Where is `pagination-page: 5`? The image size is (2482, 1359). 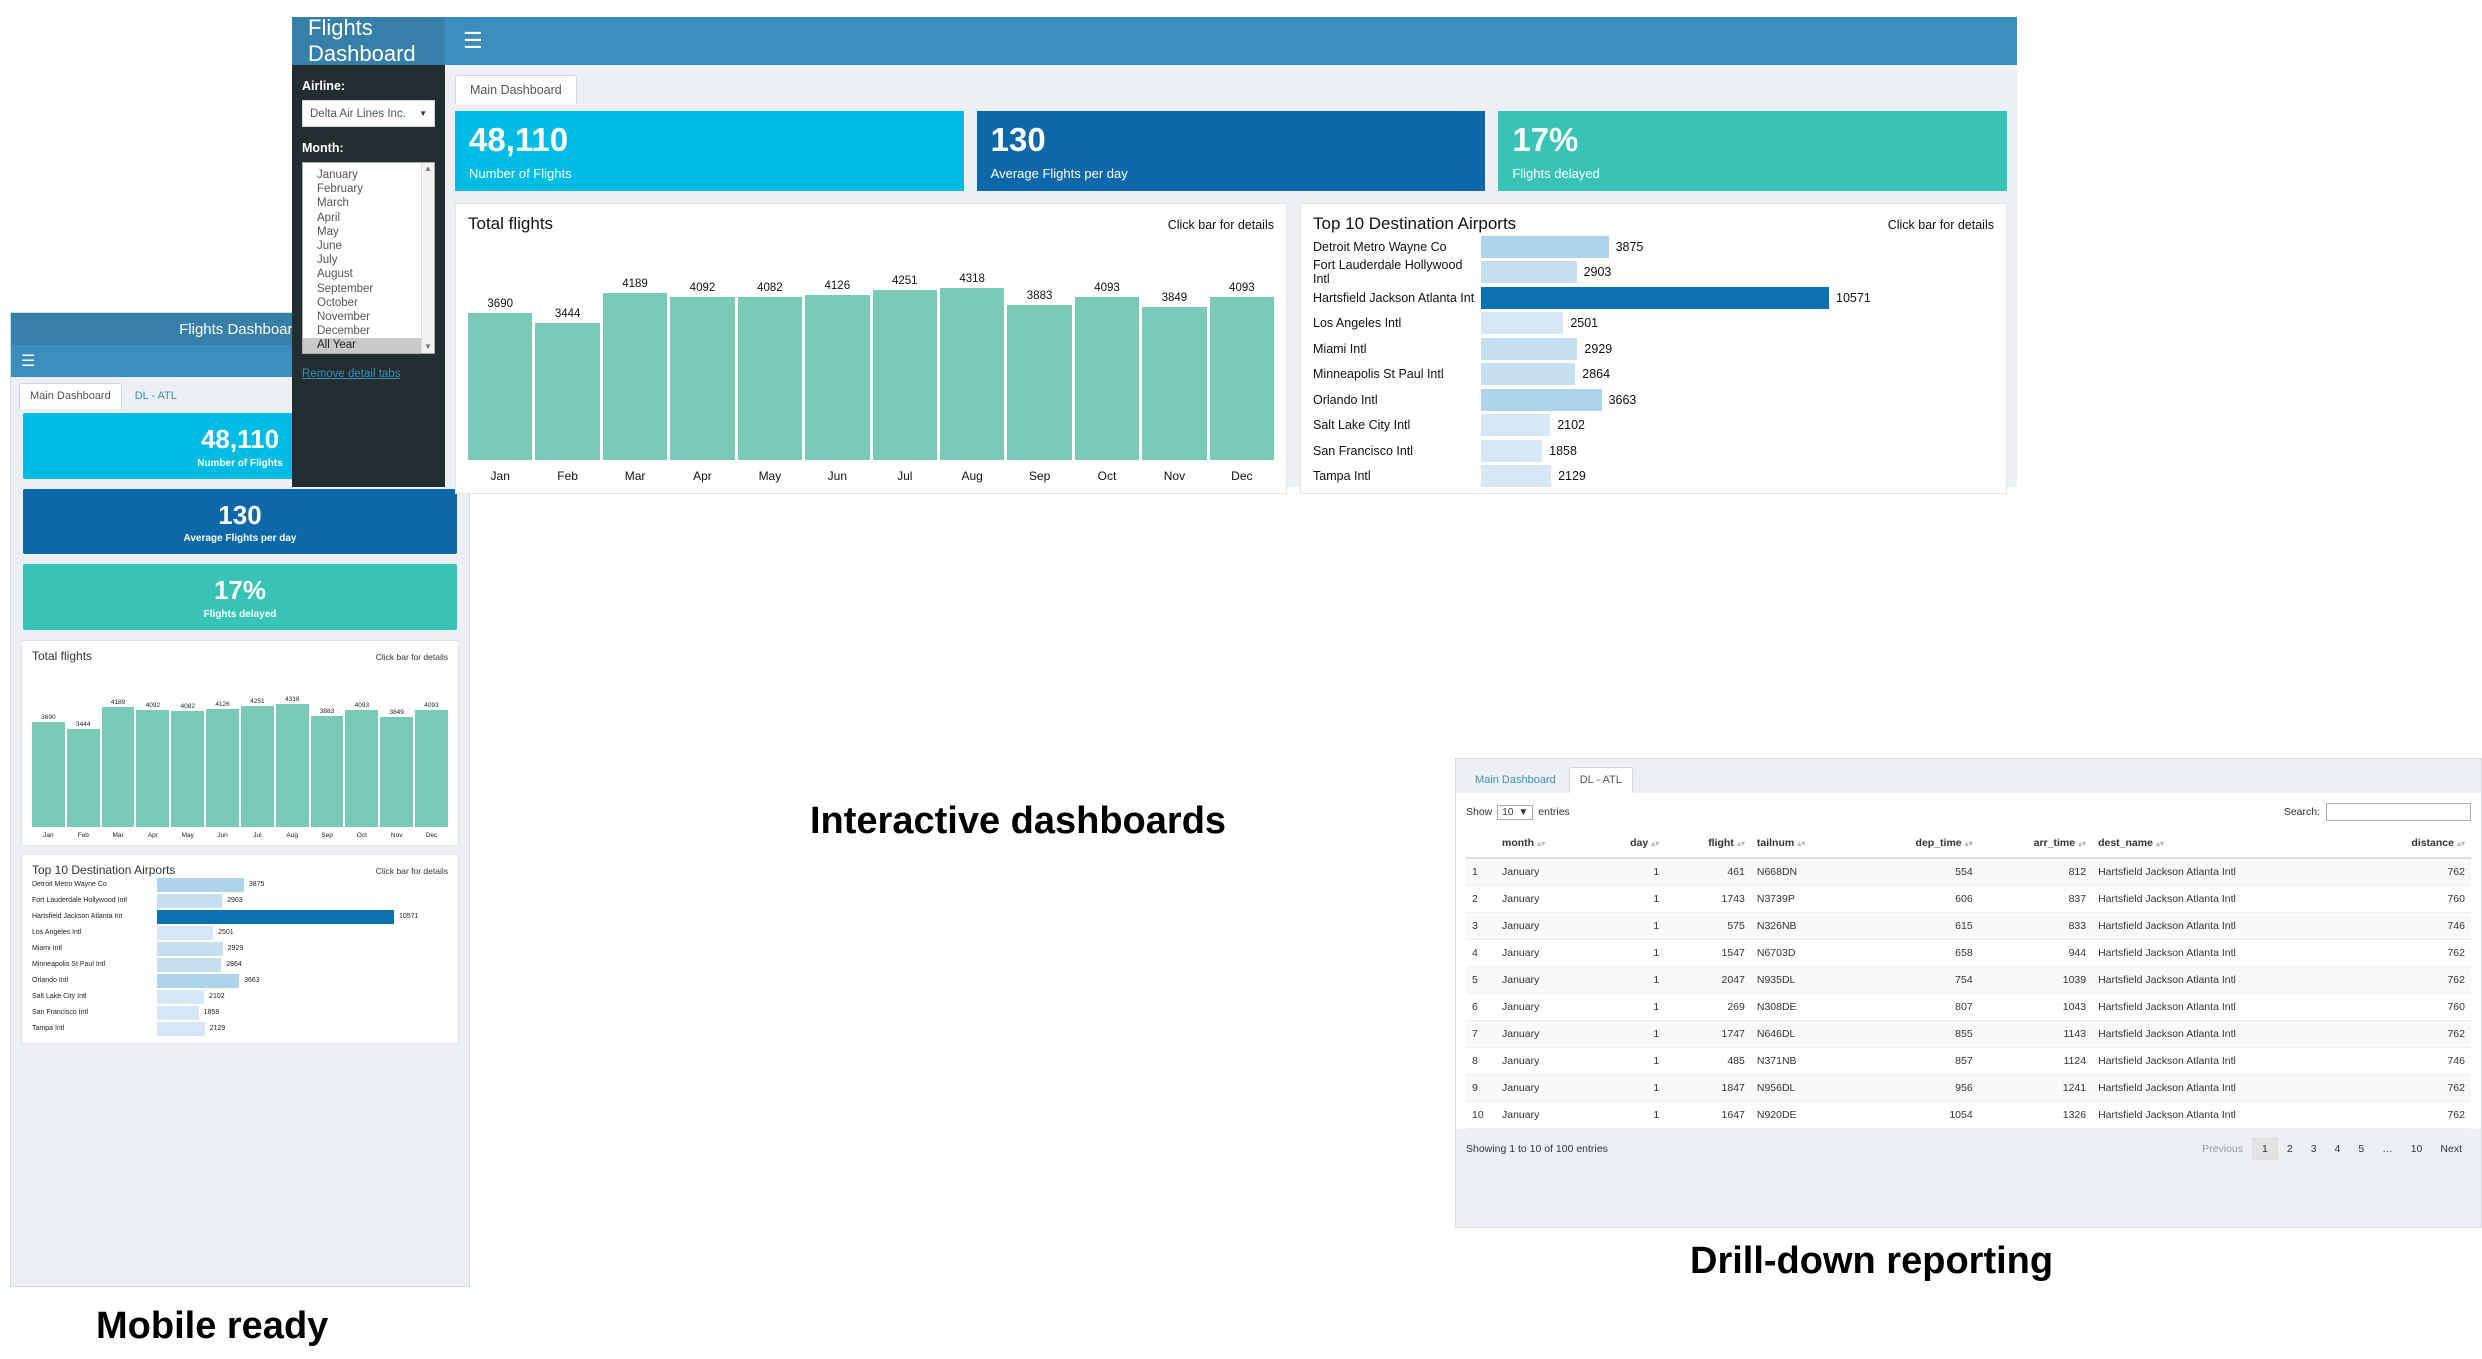 pagination-page: 5 is located at coordinates (2361, 1149).